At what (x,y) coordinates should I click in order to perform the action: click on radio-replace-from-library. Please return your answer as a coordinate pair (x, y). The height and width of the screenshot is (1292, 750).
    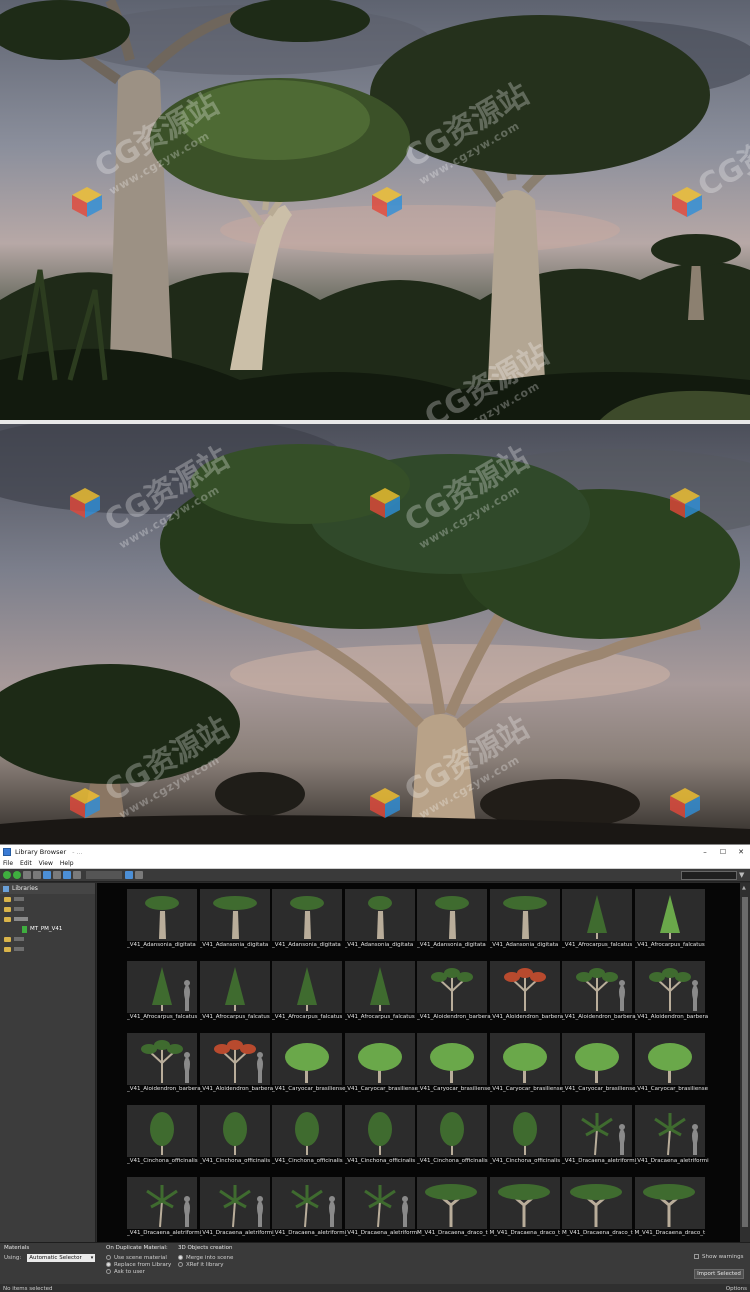
    Looking at the image, I should click on (108, 1264).